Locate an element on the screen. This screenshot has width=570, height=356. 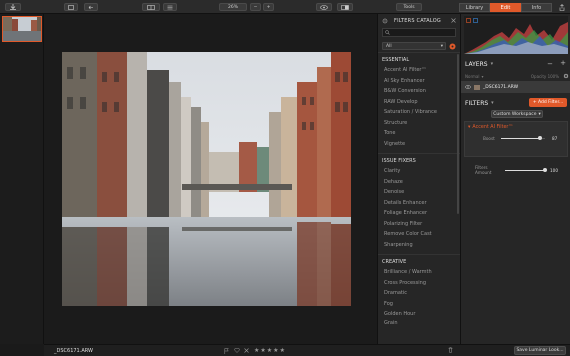
tools-dropdown: Tools is located at coordinates (409, 7).